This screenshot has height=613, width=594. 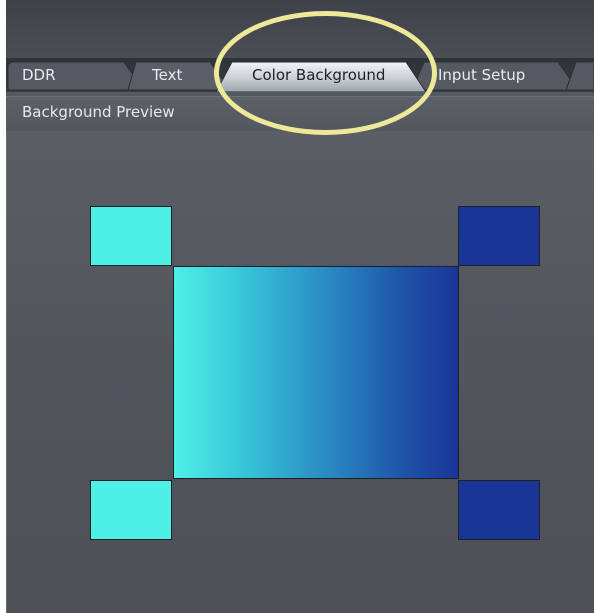 I want to click on top-right-color-swatch, so click(x=499, y=236).